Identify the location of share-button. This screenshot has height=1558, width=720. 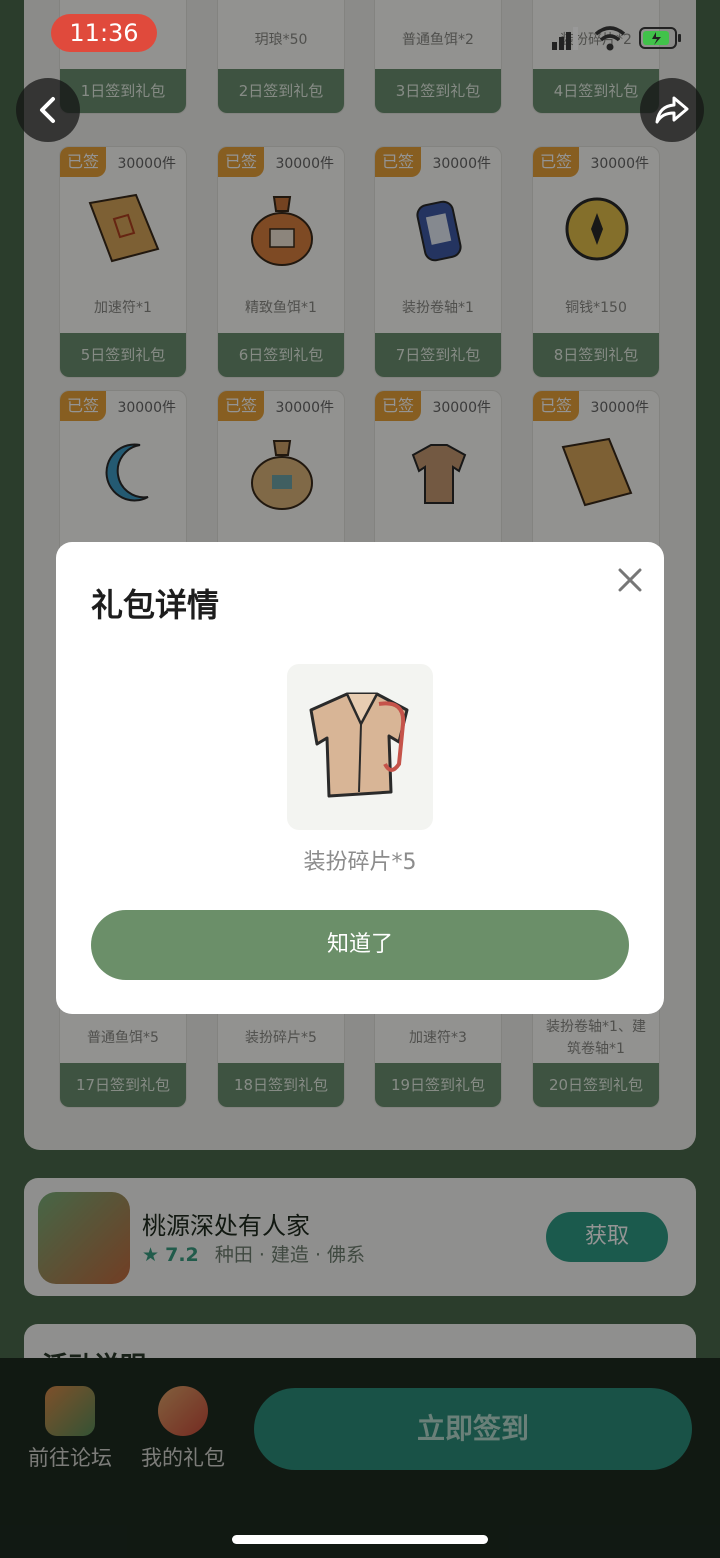
(672, 110).